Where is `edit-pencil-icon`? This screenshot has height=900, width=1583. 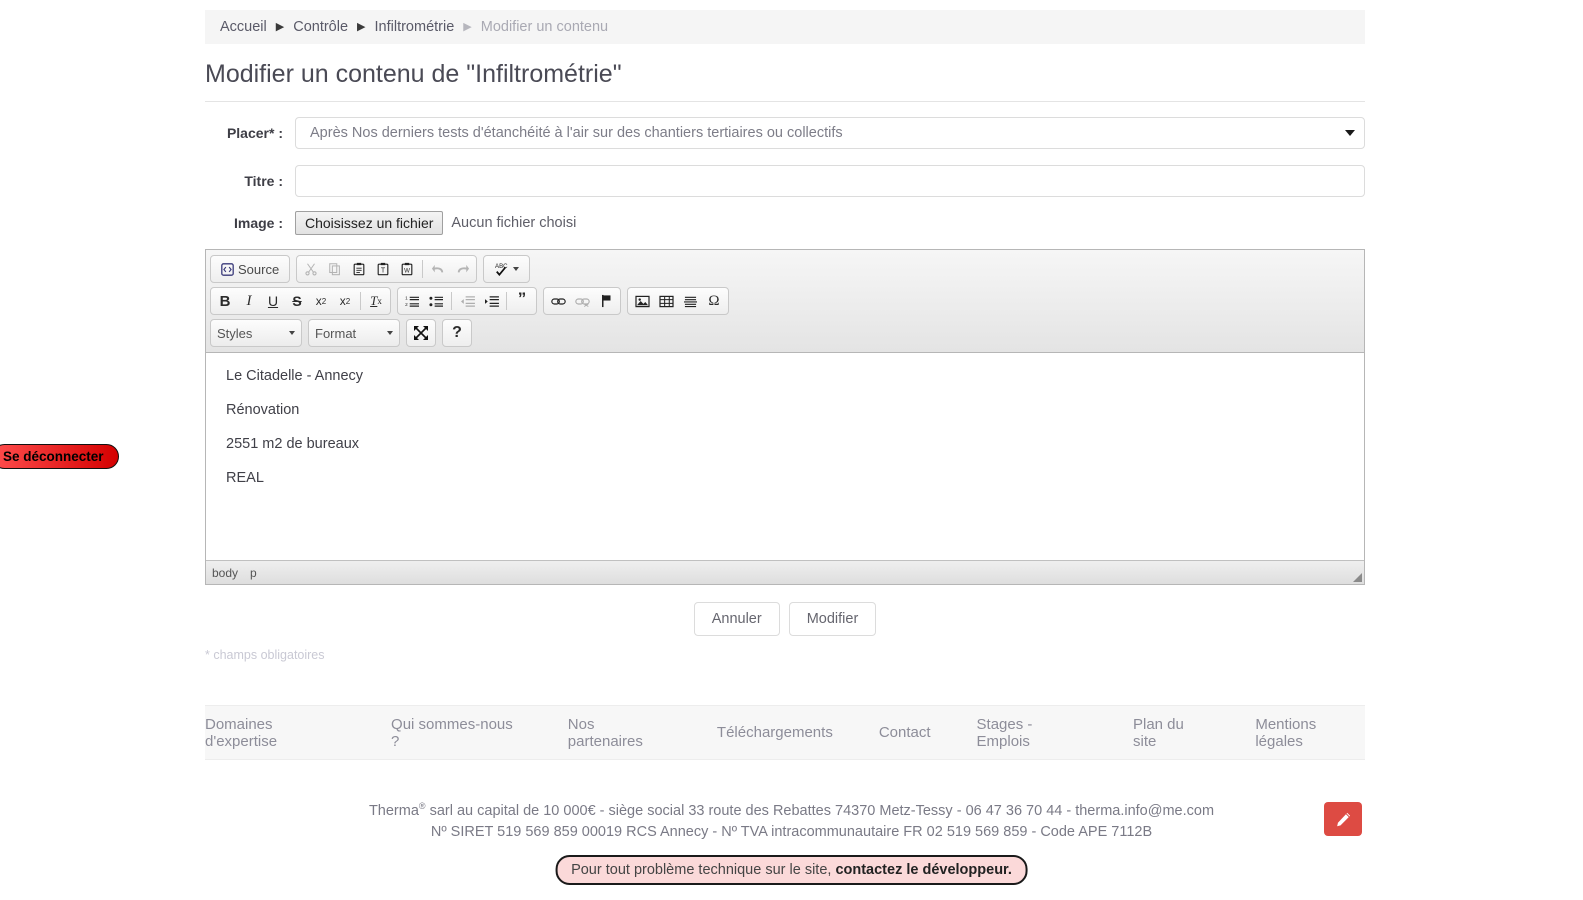
edit-pencil-icon is located at coordinates (1343, 819).